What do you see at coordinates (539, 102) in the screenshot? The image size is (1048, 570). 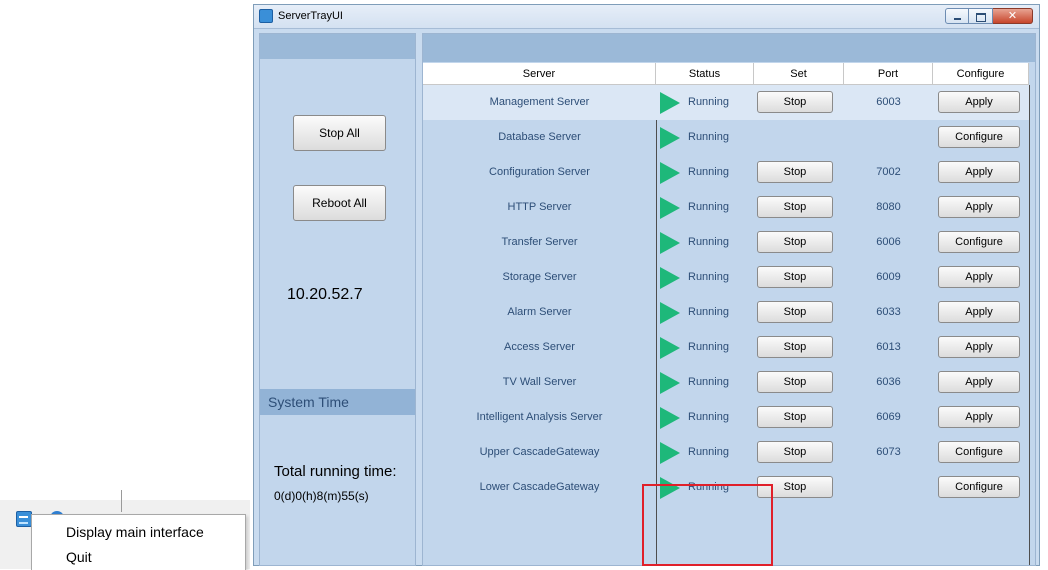 I see `server-name: Management Server` at bounding box center [539, 102].